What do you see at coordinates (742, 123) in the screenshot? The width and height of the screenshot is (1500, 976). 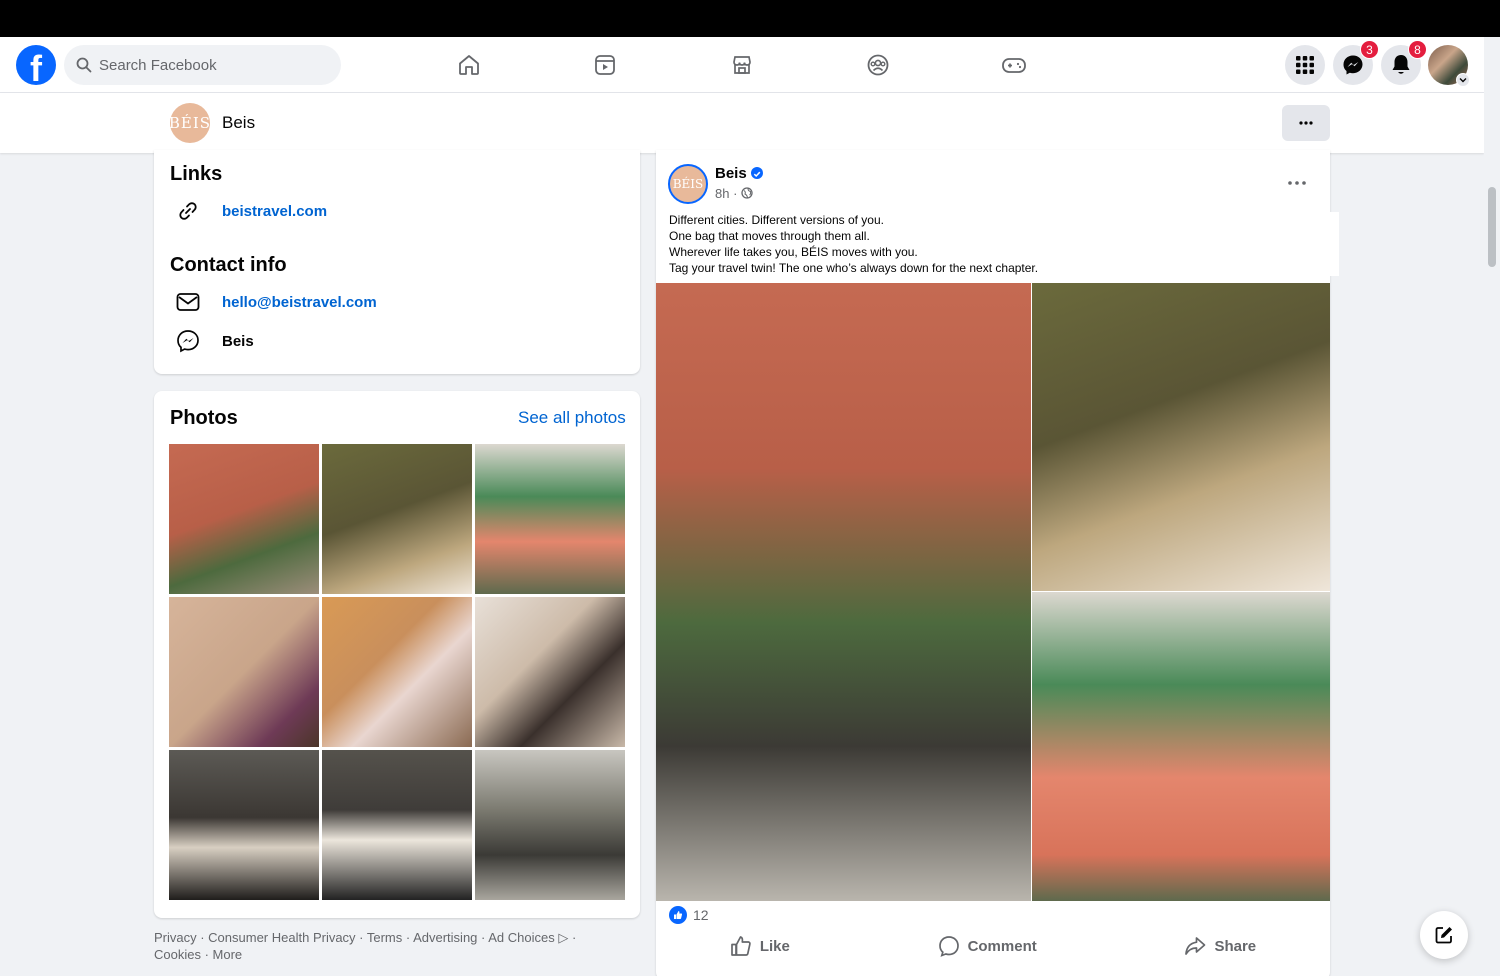 I see `page-sticky-header: BÉIS Beis` at bounding box center [742, 123].